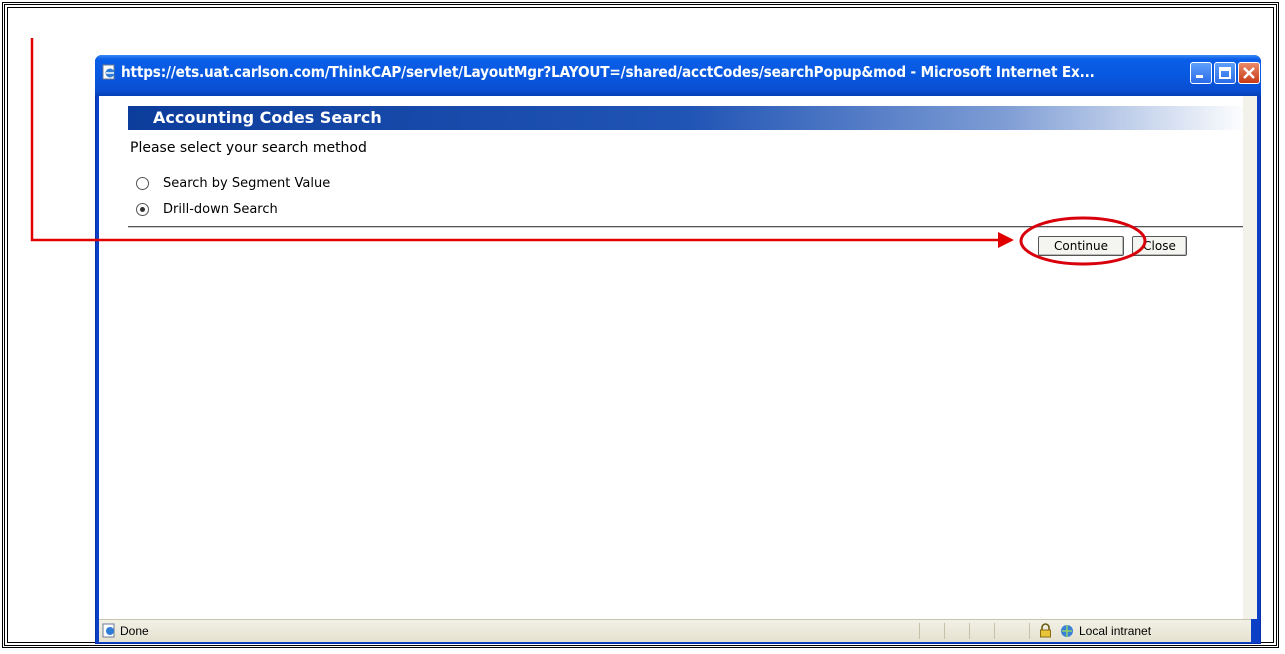  Describe the element at coordinates (220, 209) in the screenshot. I see `option-label: Drill-down Search` at that location.